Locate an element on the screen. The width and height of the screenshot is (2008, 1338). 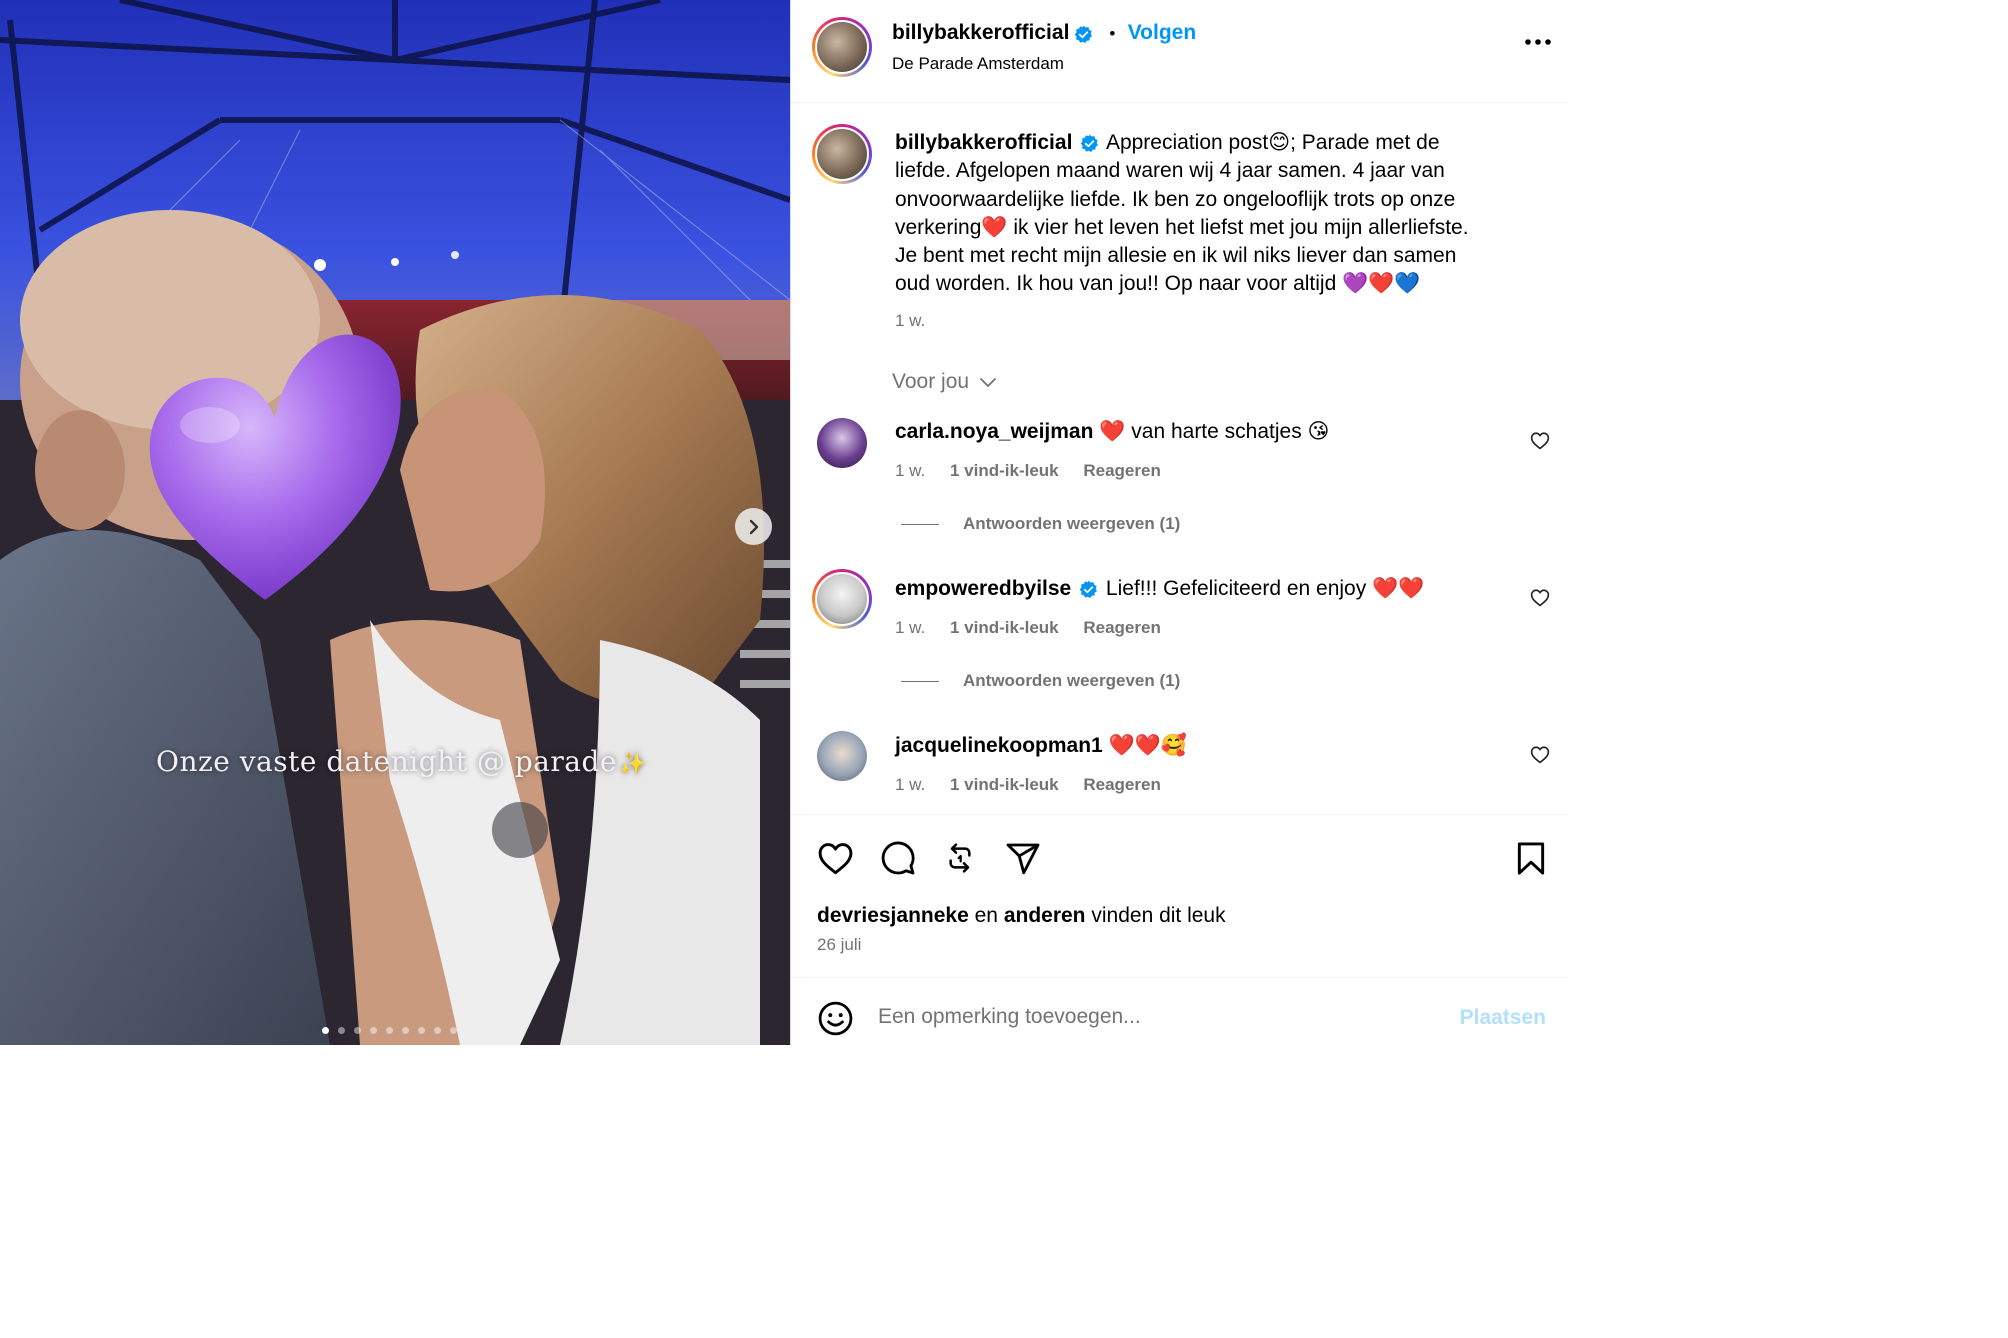
likes-suffix: vinden dit leuk is located at coordinates (1158, 915).